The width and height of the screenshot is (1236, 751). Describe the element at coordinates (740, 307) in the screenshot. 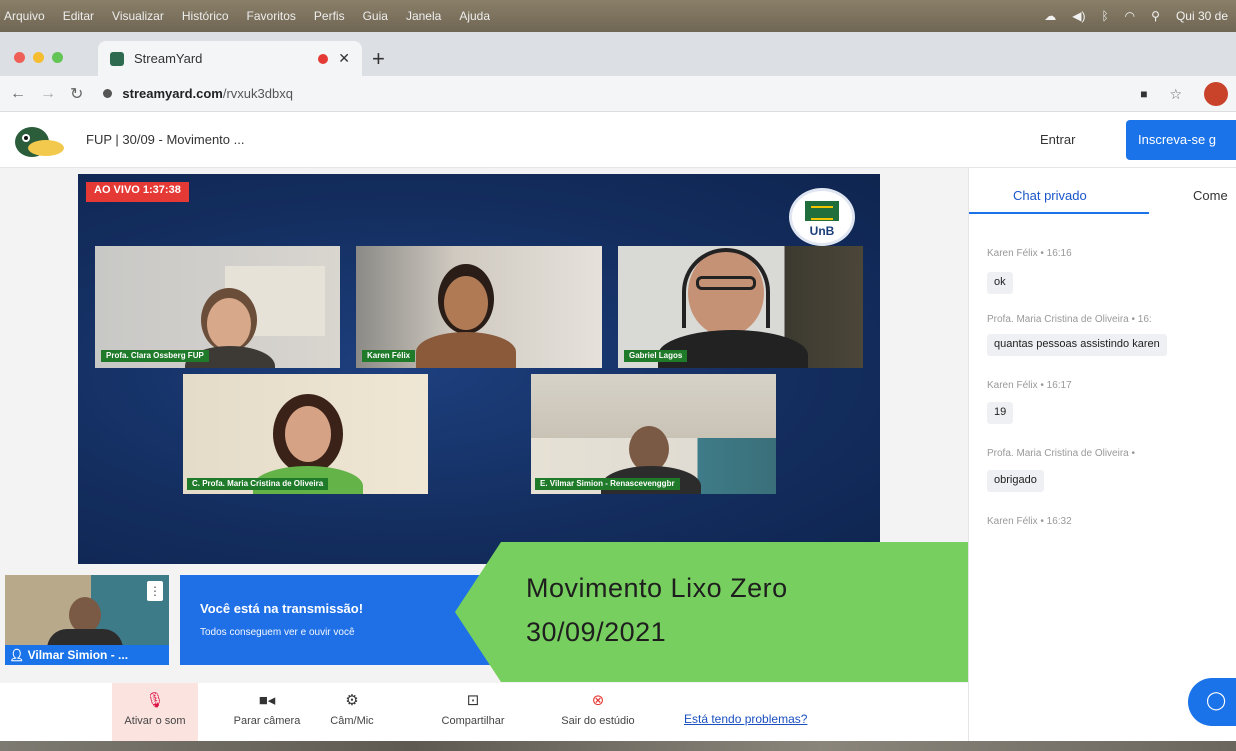

I see `participant-tile: Gabriel Lagos` at that location.